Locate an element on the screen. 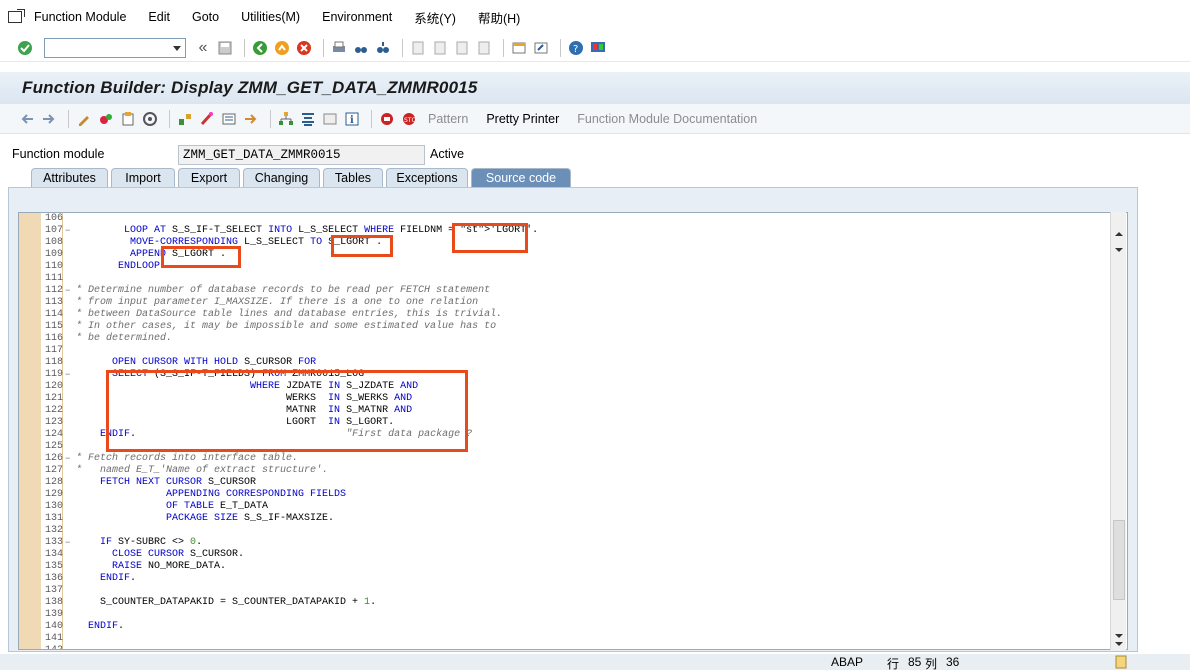 Image resolution: width=1190 pixels, height=672 pixels. new-session-icon is located at coordinates (519, 48).